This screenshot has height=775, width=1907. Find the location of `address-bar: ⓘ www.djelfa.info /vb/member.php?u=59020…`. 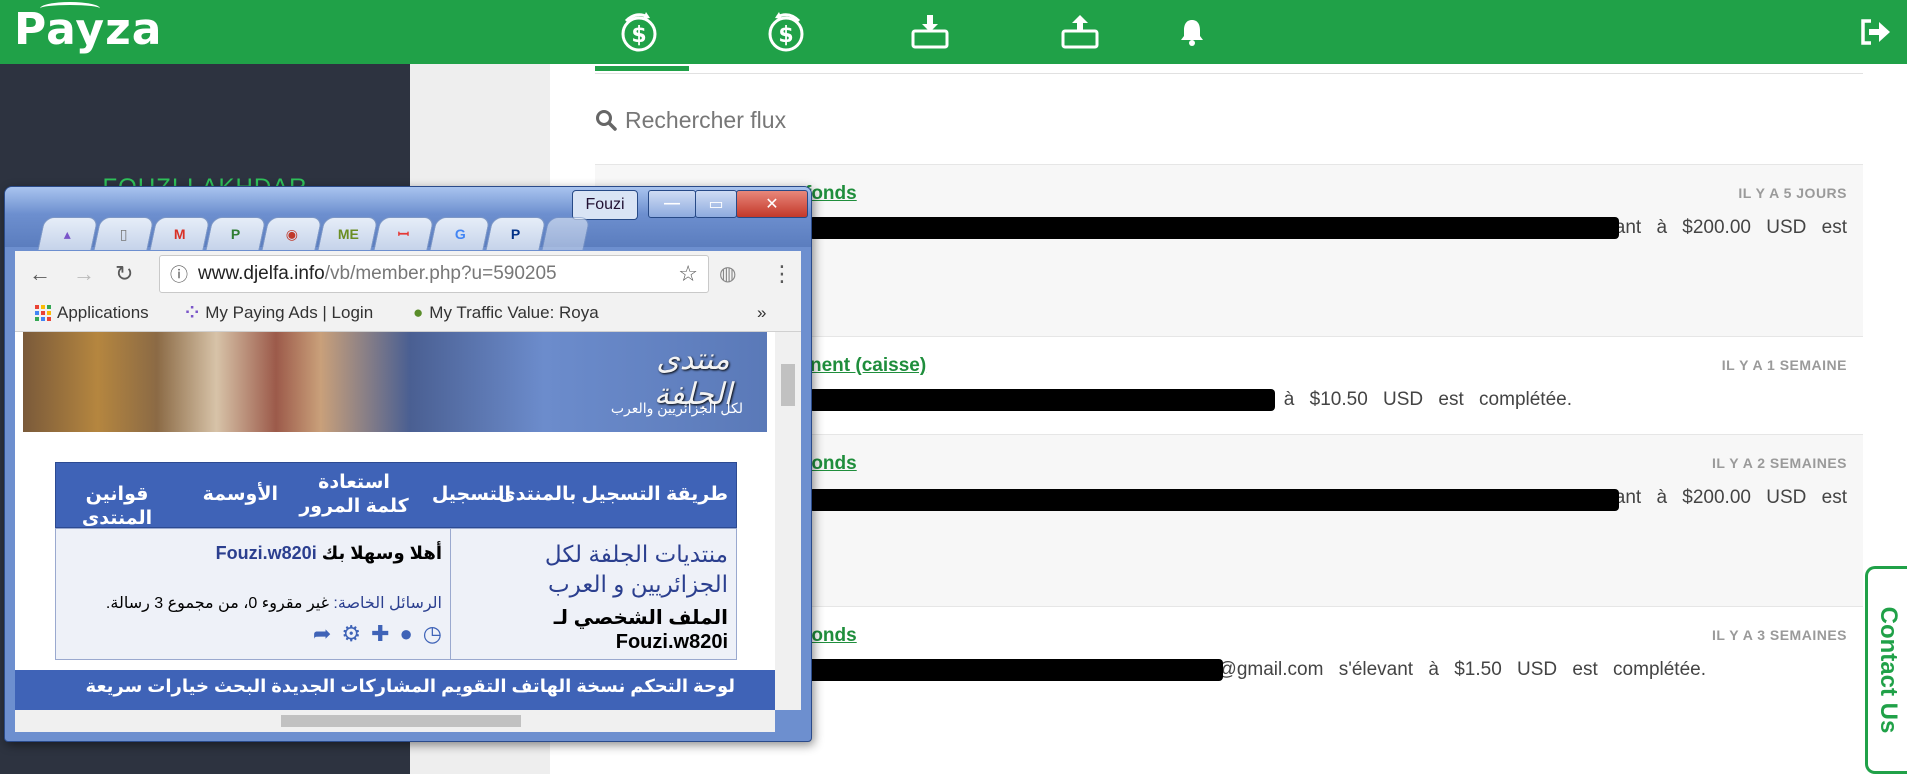

address-bar: ⓘ www.djelfa.info /vb/member.php?u=59020… is located at coordinates (434, 274).